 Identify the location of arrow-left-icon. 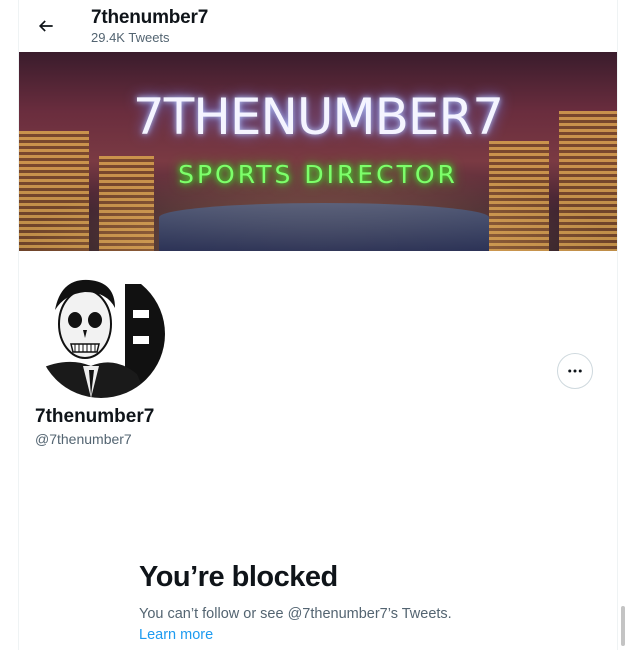
(45, 26).